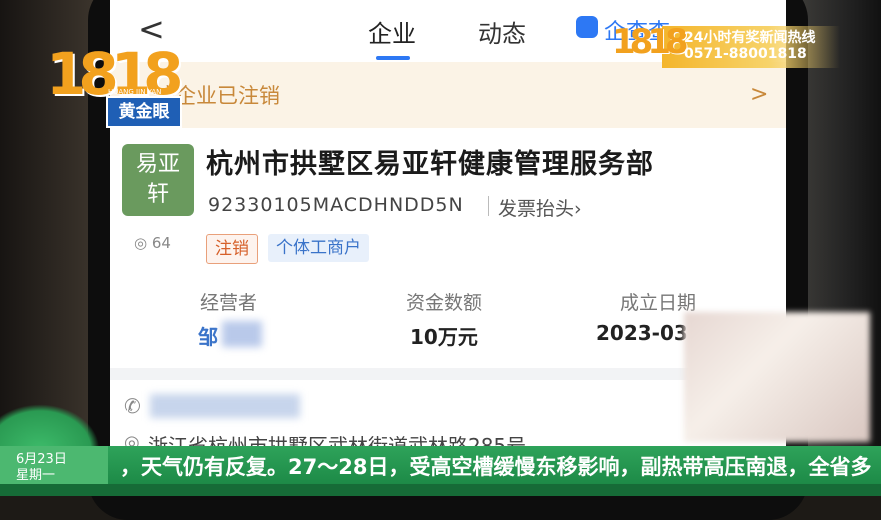 The image size is (881, 520). What do you see at coordinates (135, 92) in the screenshot?
I see `channel-pinyin: HUANG JIN YAN` at bounding box center [135, 92].